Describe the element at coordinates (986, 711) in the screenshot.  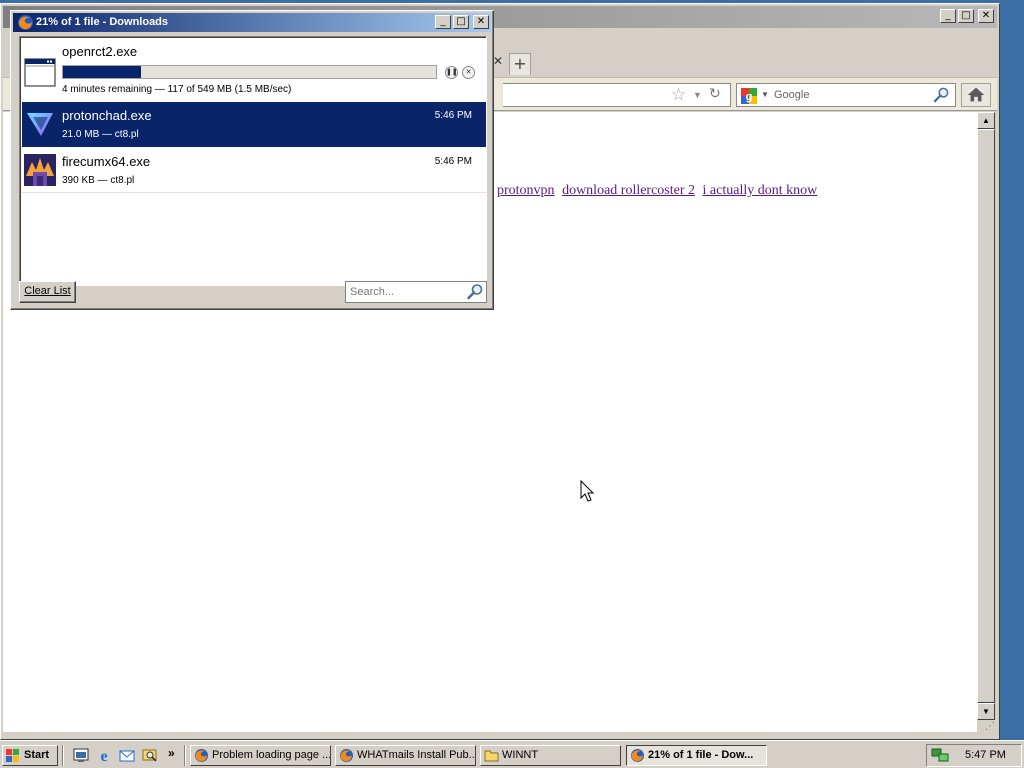
I see `scroll-down-button: ▼` at that location.